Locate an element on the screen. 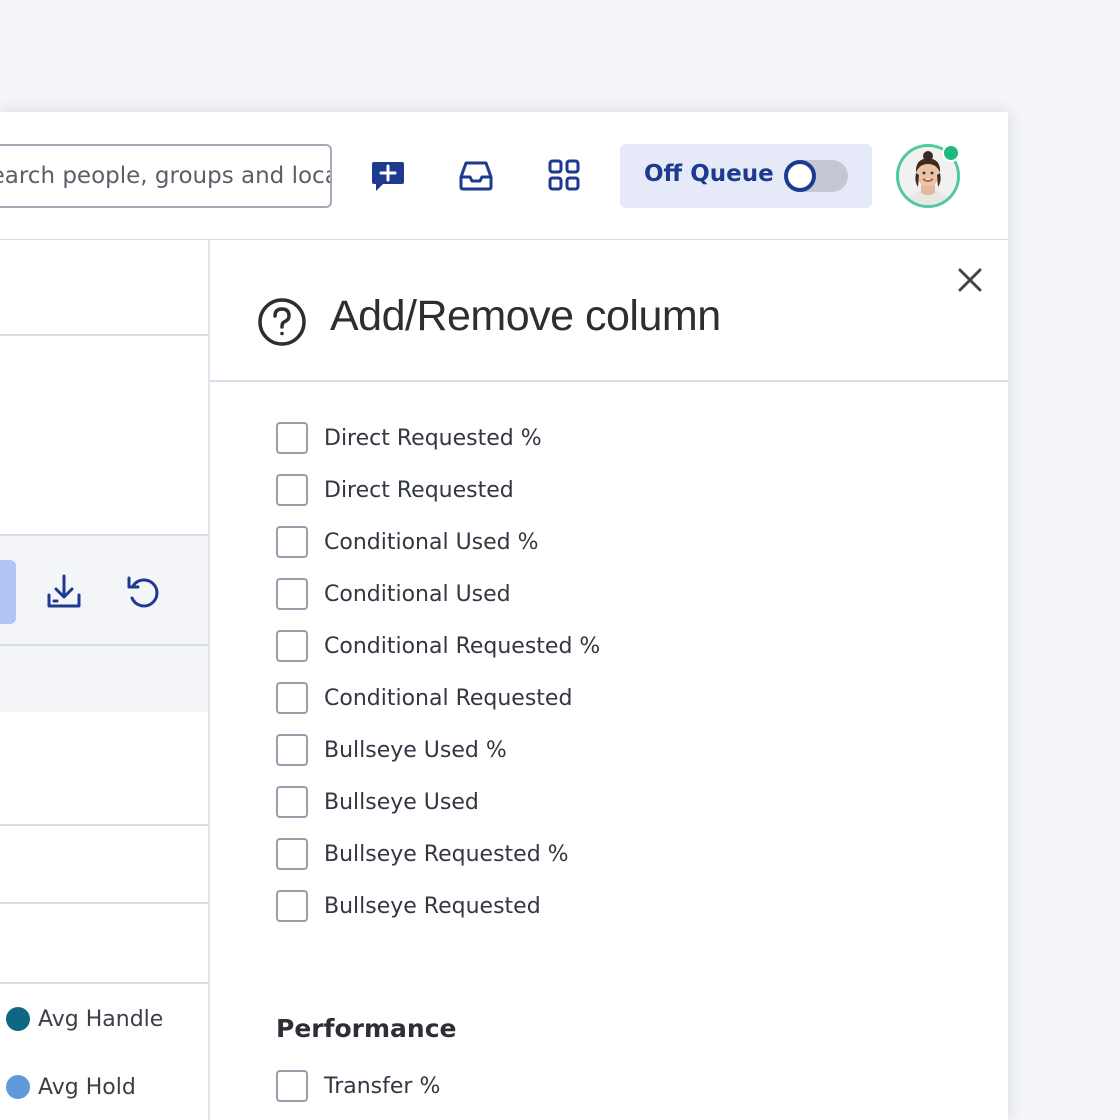 This screenshot has height=1120, width=1120. legend-item-avg-hold: Avg Hold is located at coordinates (71, 1087).